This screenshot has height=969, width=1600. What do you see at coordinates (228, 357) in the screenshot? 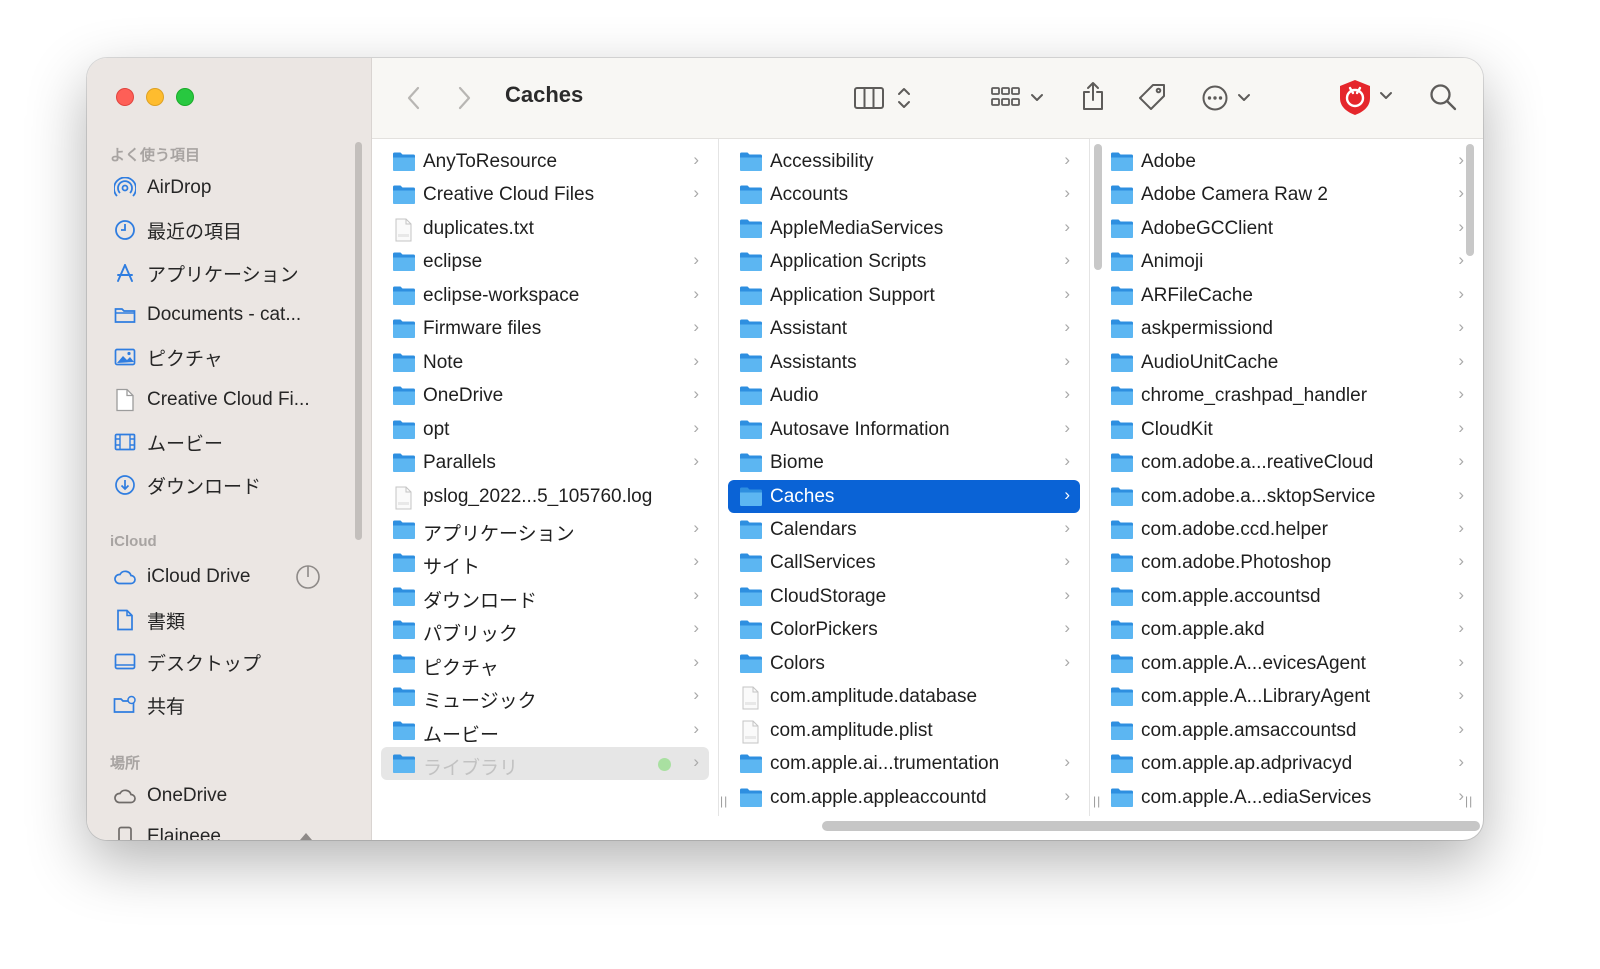
I see `sidebar-item-pictures: ピクチャ` at bounding box center [228, 357].